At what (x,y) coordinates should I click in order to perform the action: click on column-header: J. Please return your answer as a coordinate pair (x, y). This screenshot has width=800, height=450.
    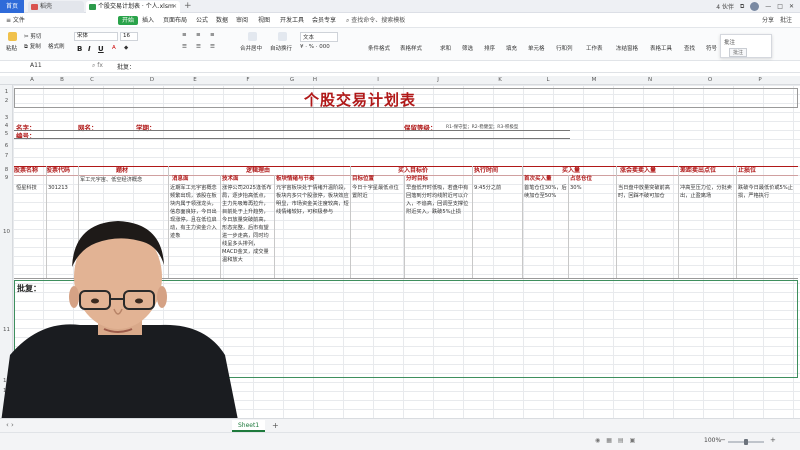
    Looking at the image, I should click on (438, 80).